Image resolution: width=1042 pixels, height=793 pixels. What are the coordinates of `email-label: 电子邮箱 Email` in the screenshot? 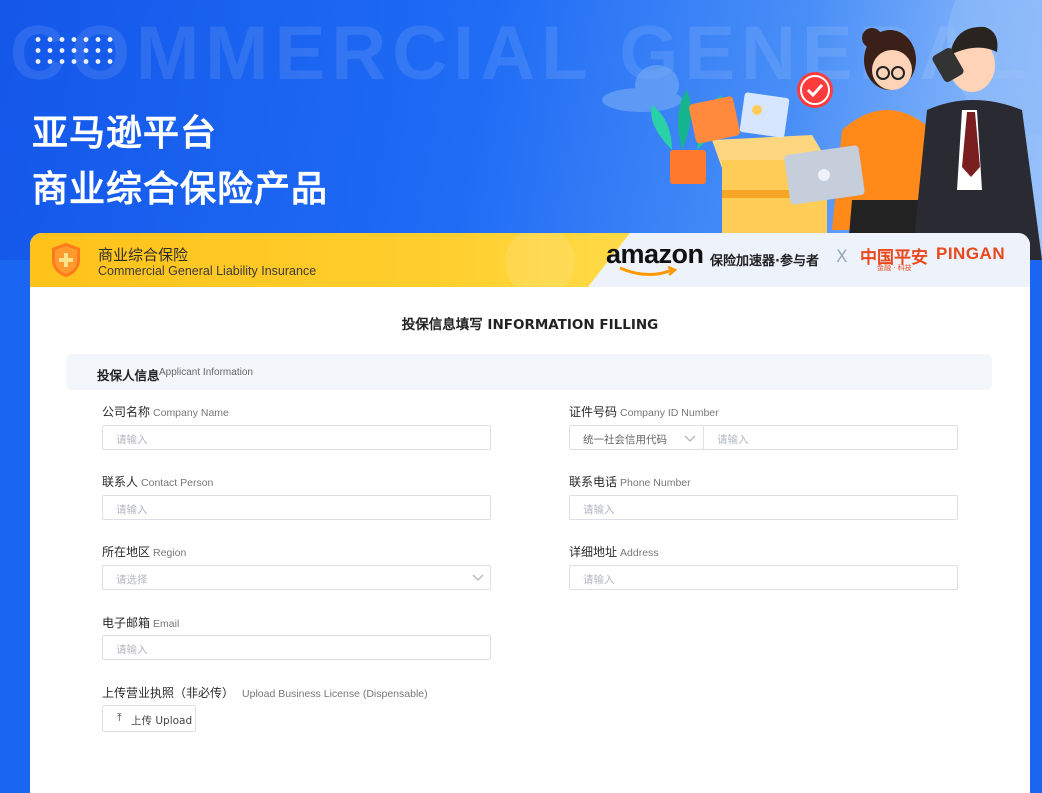 It's located at (141, 623).